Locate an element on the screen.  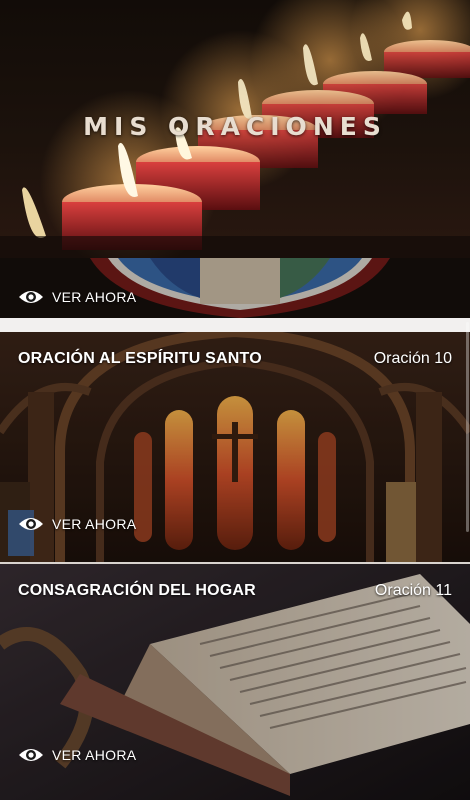
scrollbar is located at coordinates (467, 427).